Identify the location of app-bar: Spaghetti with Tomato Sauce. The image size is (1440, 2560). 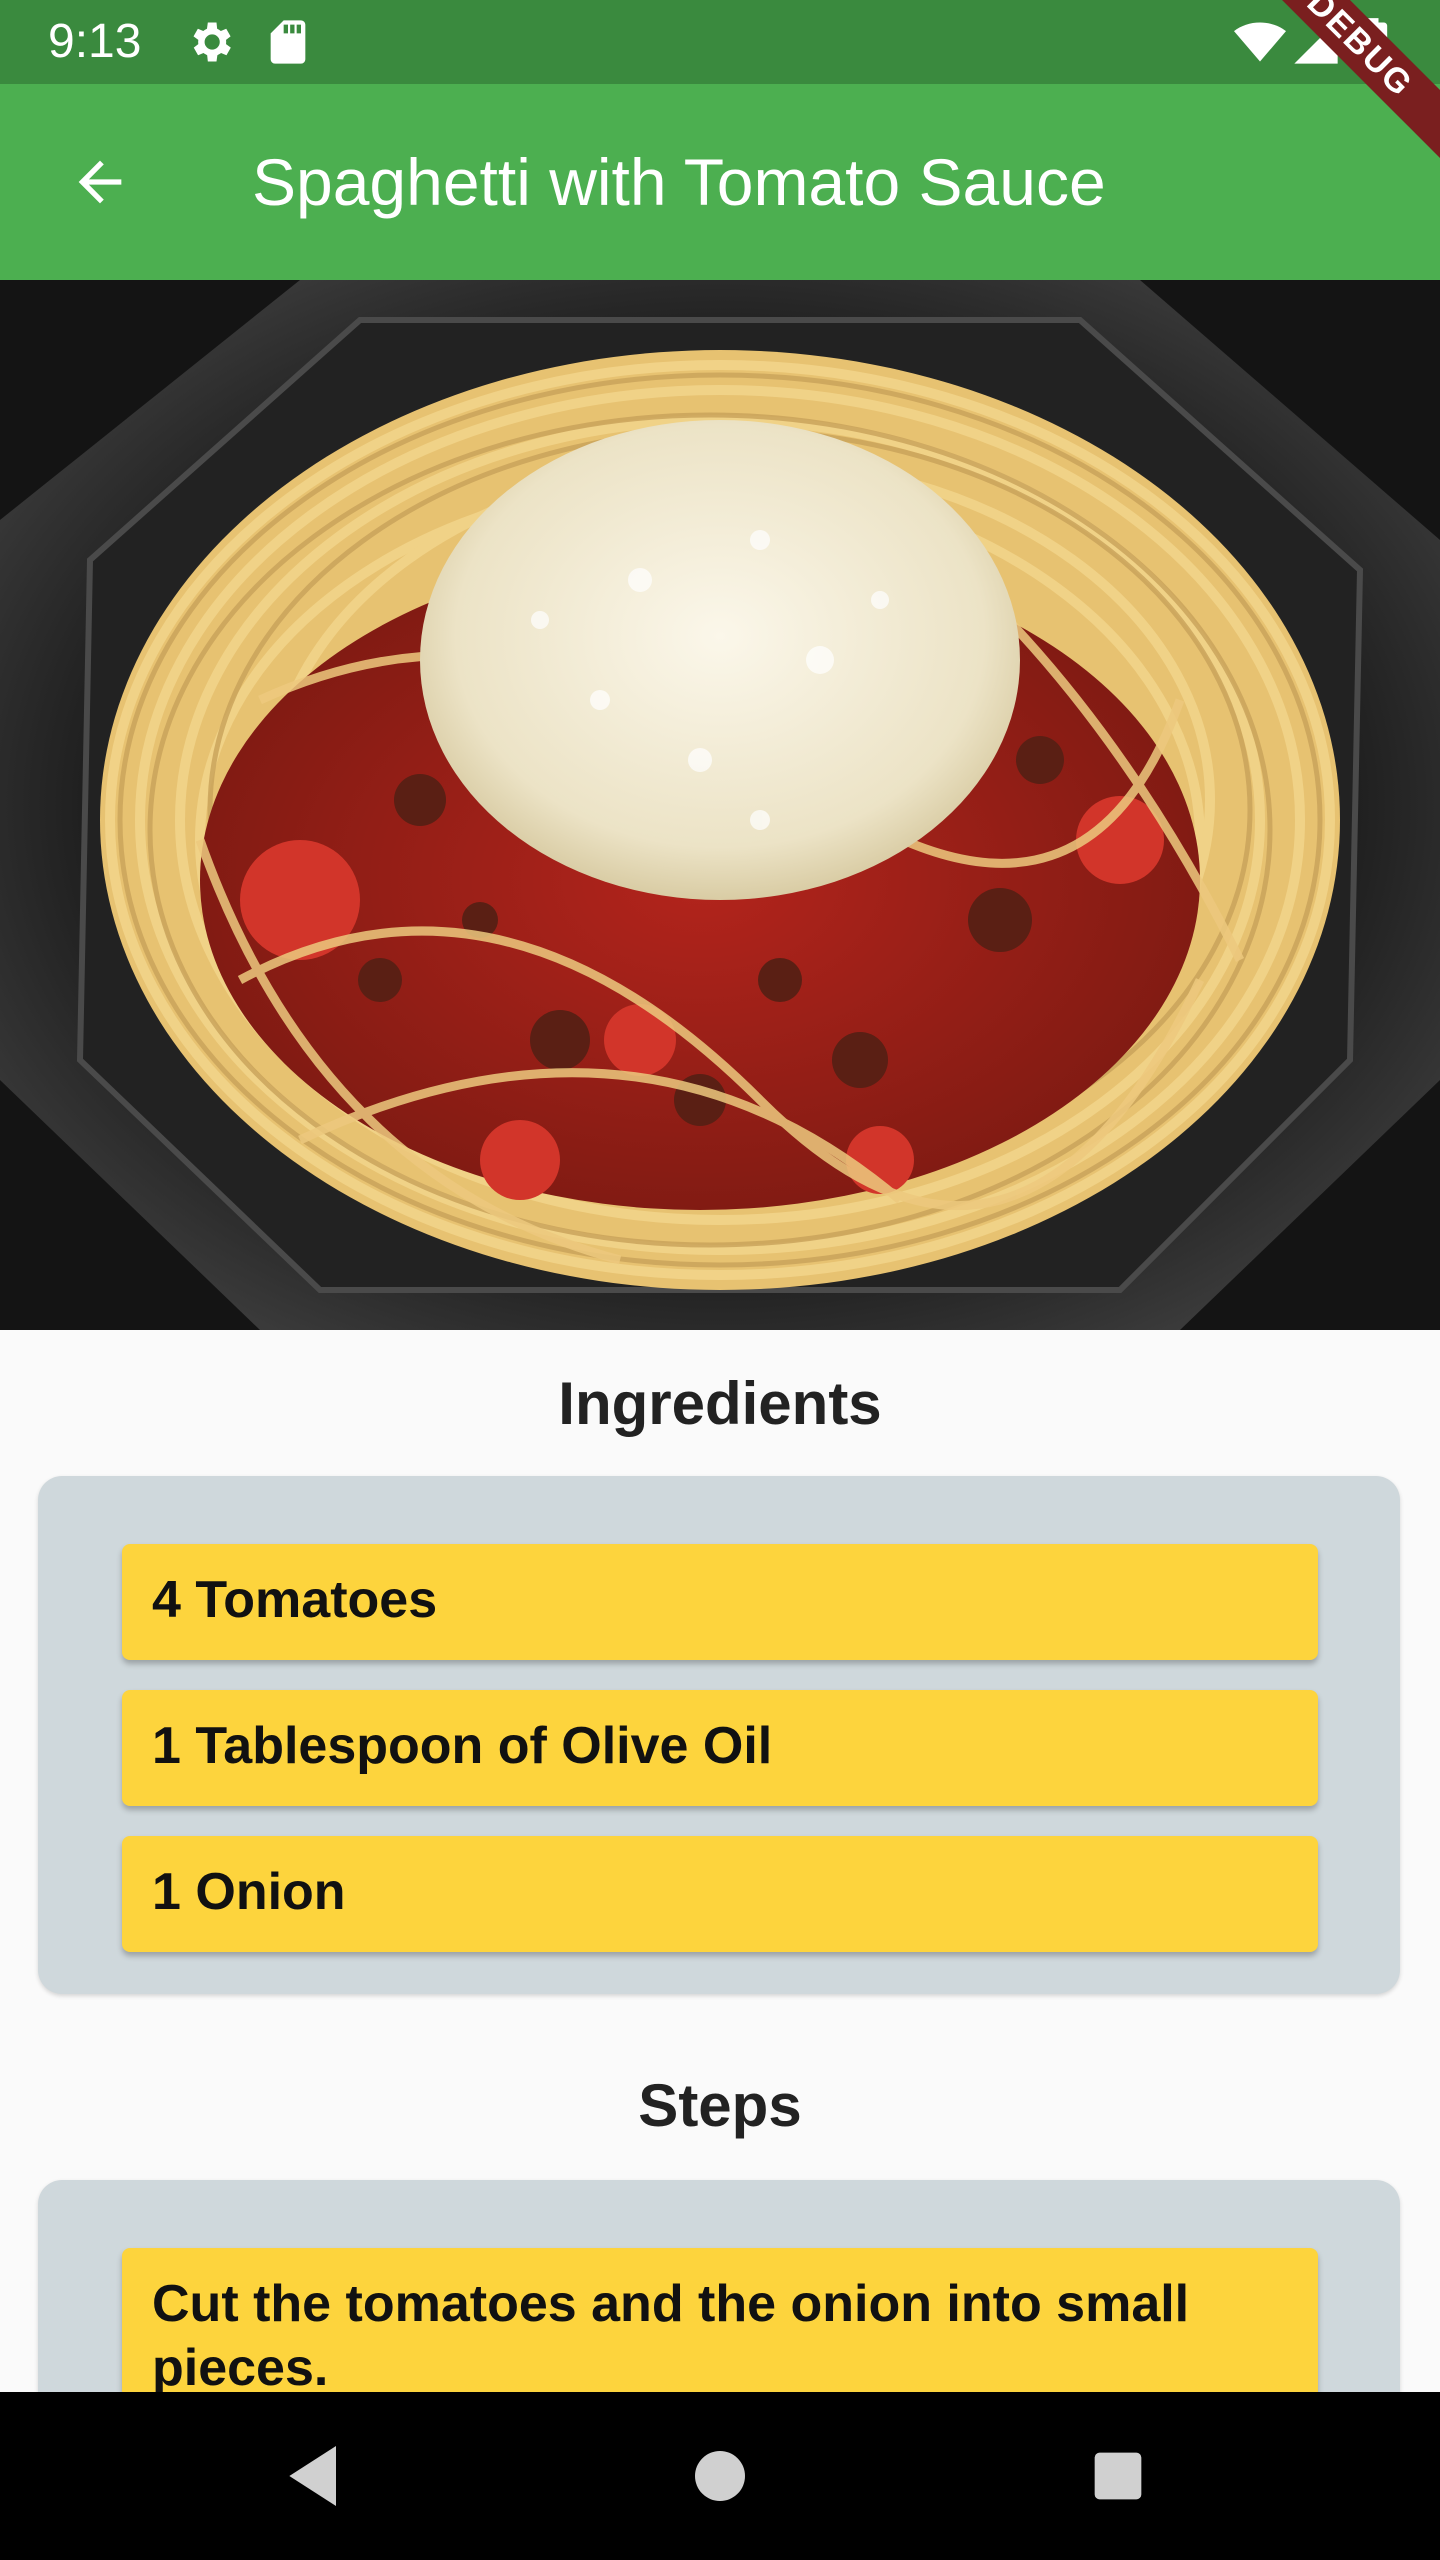
(720, 182).